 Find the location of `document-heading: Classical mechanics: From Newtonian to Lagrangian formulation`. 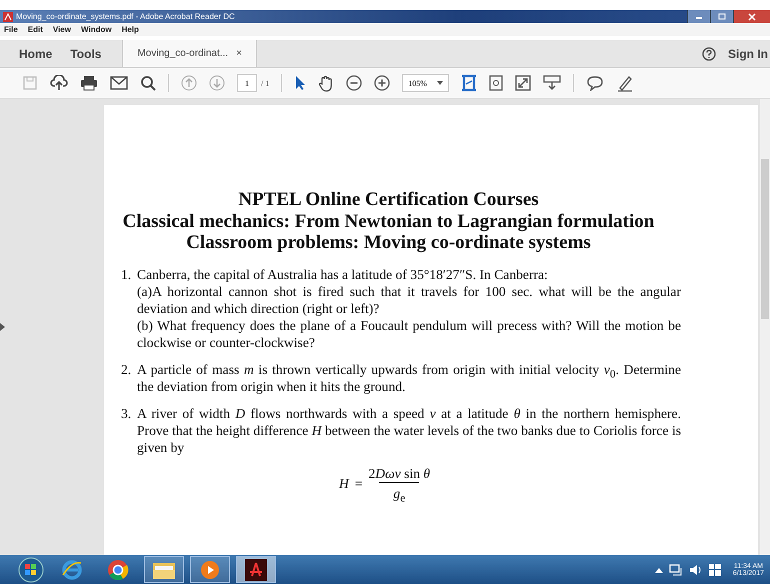

document-heading: Classical mechanics: From Newtonian to Lagrangian formulation is located at coordinates (388, 221).